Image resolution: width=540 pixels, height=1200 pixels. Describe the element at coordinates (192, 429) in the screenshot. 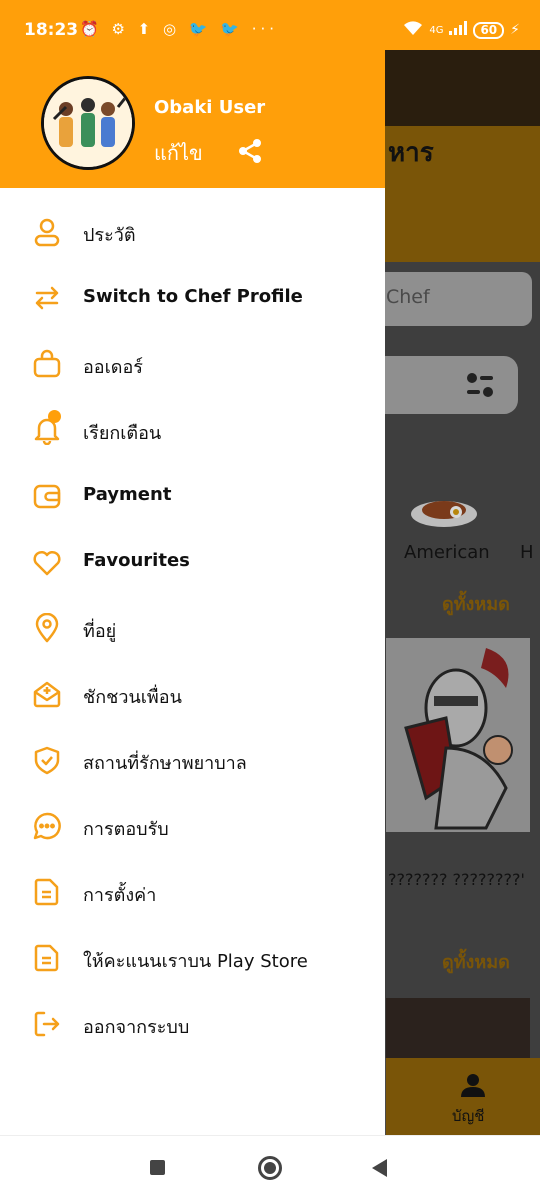

I see `menu-item-notifications: เรียกเตือน` at that location.